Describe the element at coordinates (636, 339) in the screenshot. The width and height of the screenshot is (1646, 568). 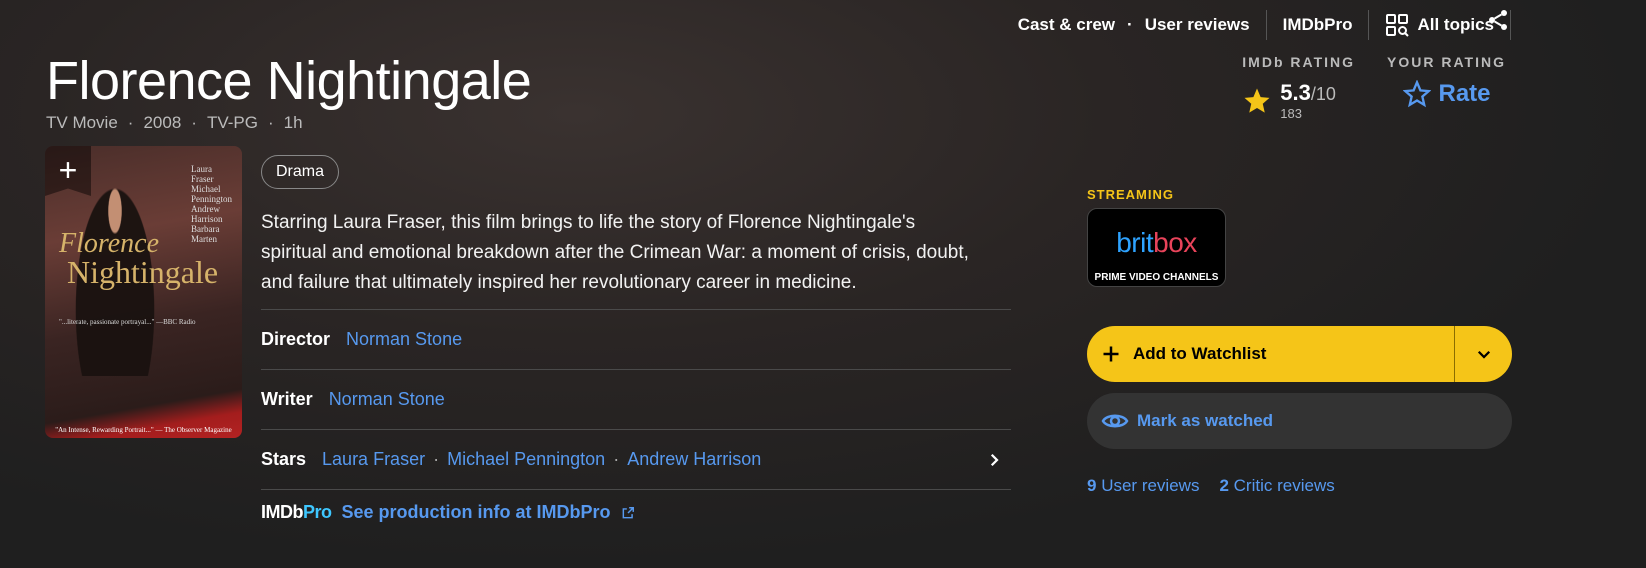
I see `credit-row-director: Director Norman Stone` at that location.